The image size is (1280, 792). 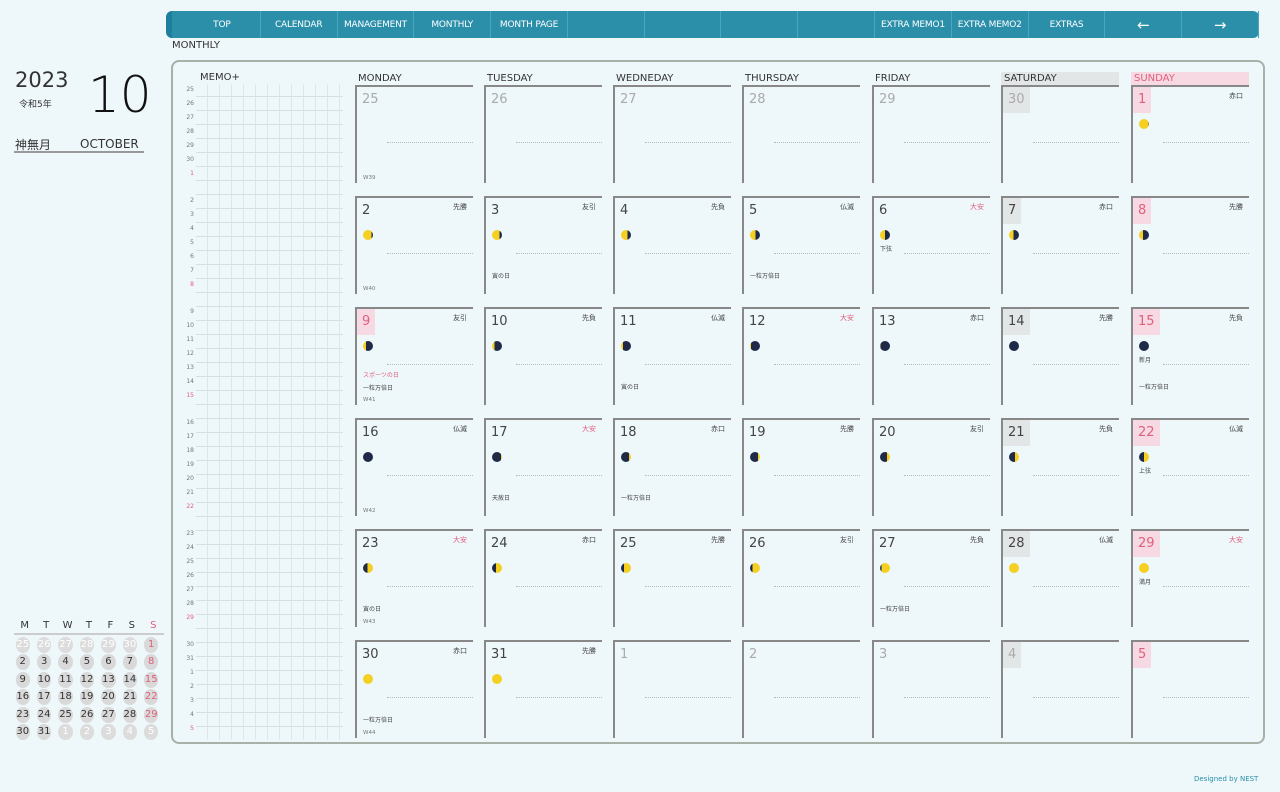 I want to click on day-cell: 27, so click(x=672, y=134).